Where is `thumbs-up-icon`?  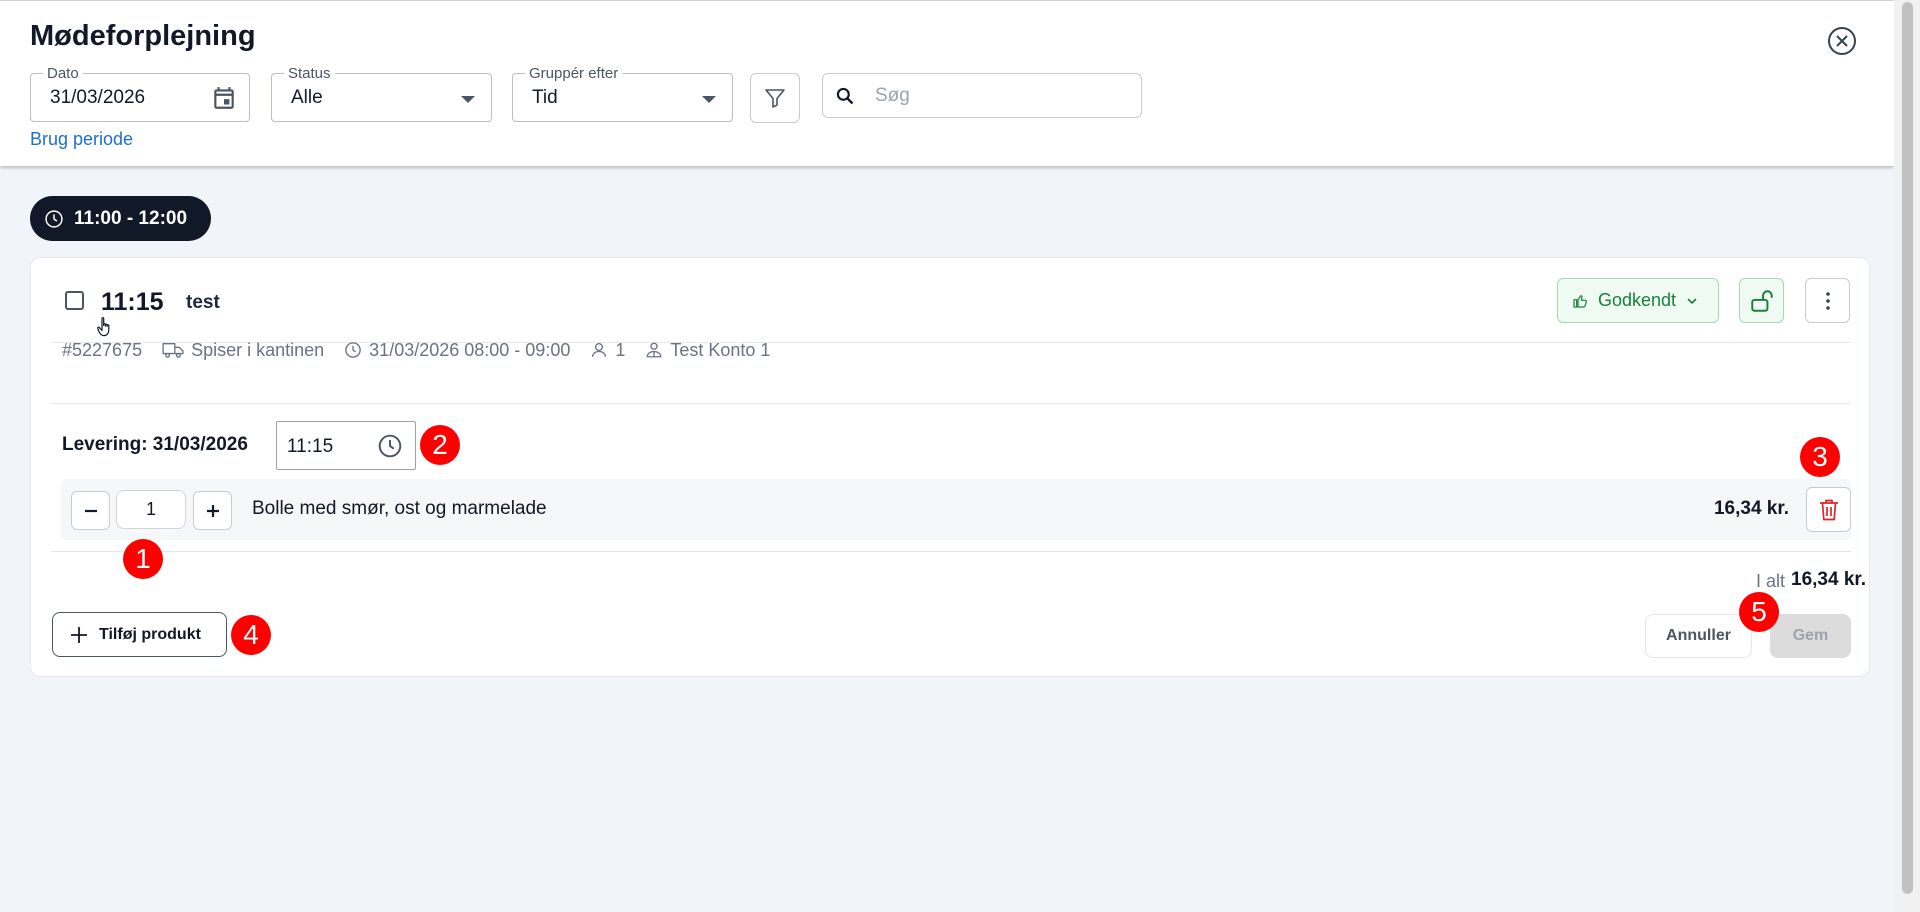
thumbs-up-icon is located at coordinates (1580, 301).